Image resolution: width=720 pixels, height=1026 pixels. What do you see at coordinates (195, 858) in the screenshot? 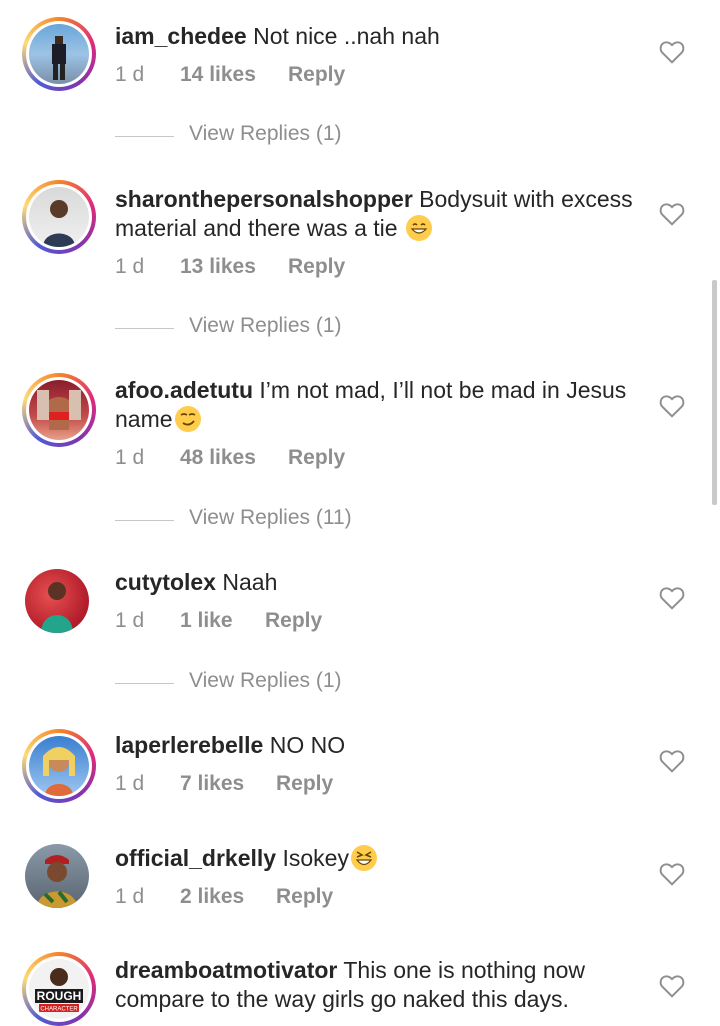
I see `comment-username: official_drkelly` at bounding box center [195, 858].